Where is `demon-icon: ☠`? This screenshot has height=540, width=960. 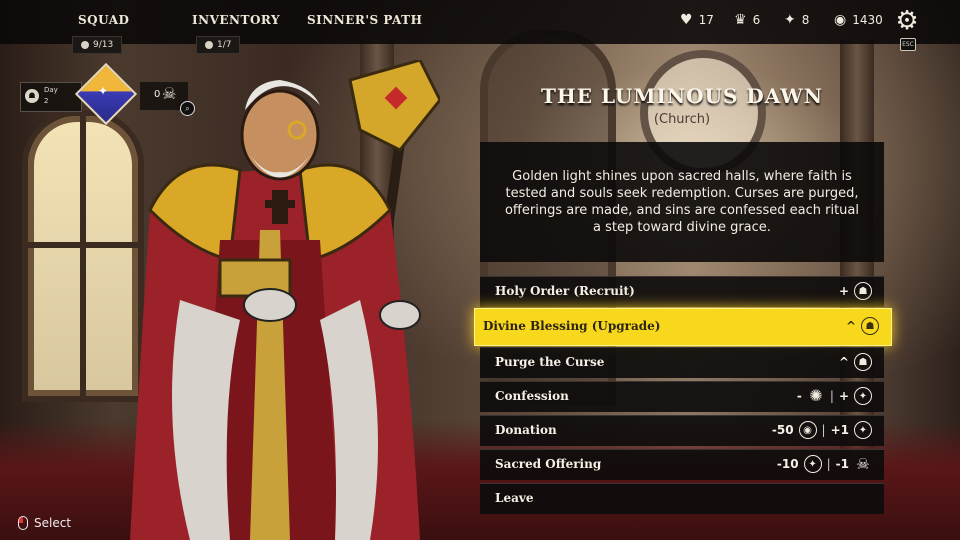 demon-icon: ☠ is located at coordinates (863, 464).